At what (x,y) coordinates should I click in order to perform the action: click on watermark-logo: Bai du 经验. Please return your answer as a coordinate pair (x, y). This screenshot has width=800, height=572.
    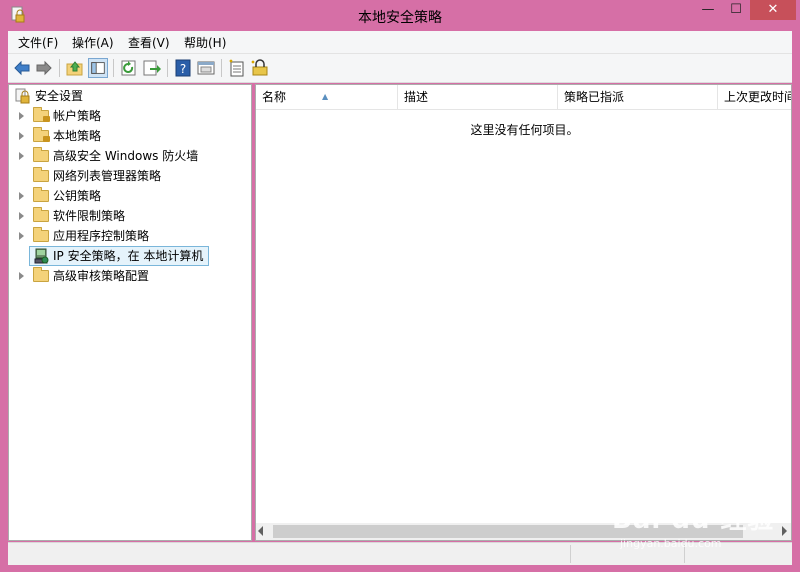
    Looking at the image, I should click on (693, 520).